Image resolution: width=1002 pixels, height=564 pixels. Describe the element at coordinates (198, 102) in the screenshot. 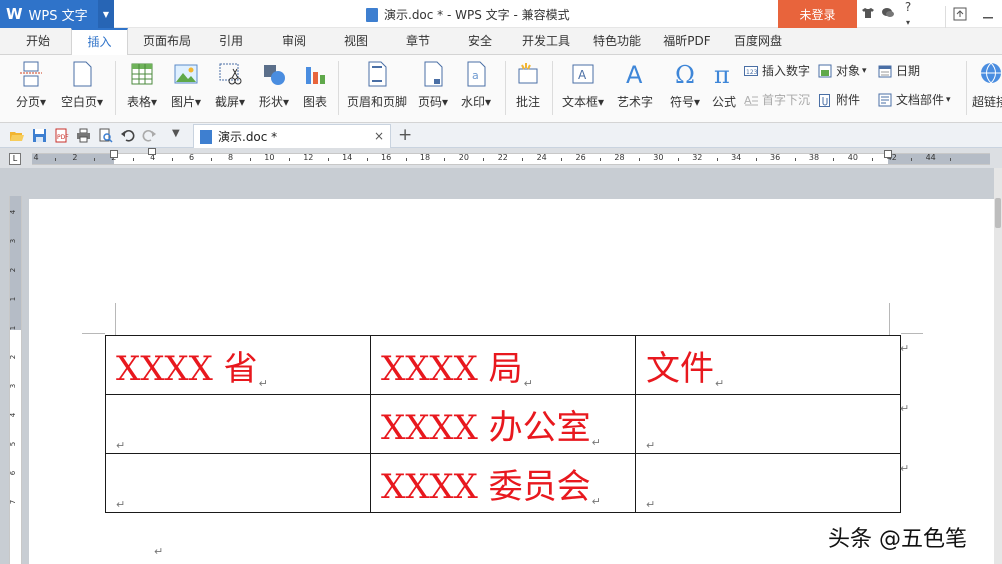

I see `dropdown-arrow-icon: ▾` at that location.